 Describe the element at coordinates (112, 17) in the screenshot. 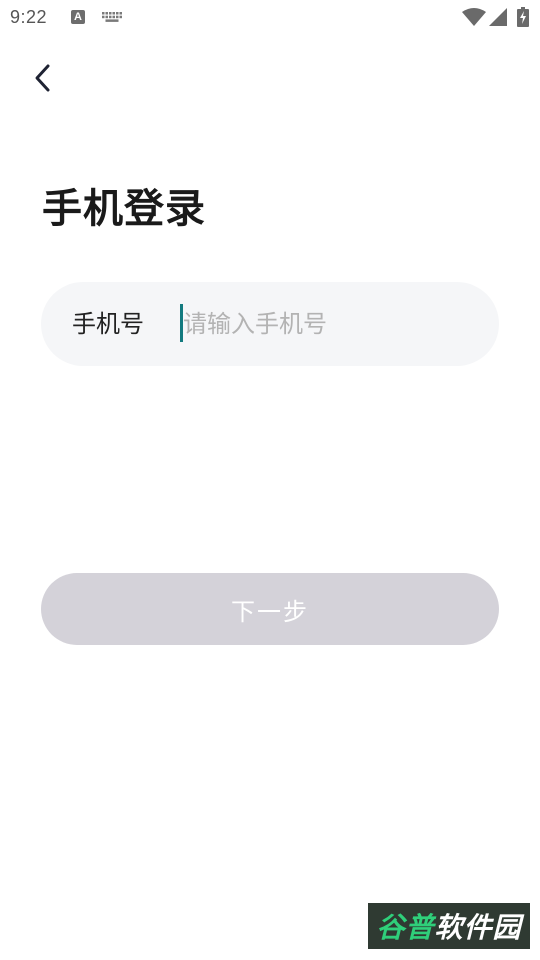

I see `keyboard-icon` at that location.